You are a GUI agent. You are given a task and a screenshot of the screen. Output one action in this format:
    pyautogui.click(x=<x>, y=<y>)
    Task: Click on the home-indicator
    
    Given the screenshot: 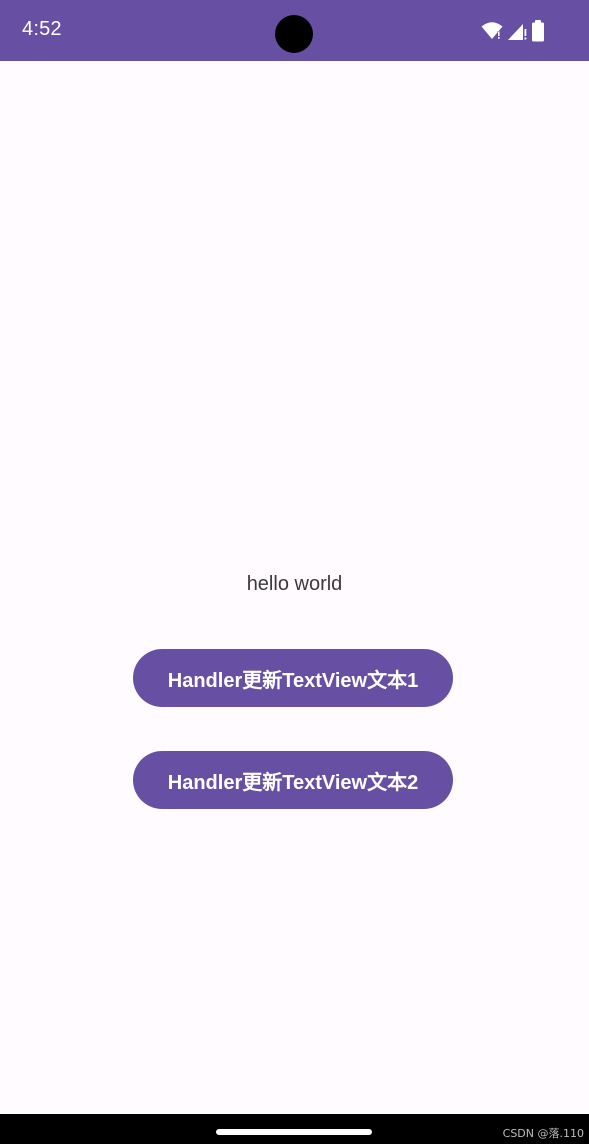 What is the action you would take?
    pyautogui.click(x=294, y=1132)
    